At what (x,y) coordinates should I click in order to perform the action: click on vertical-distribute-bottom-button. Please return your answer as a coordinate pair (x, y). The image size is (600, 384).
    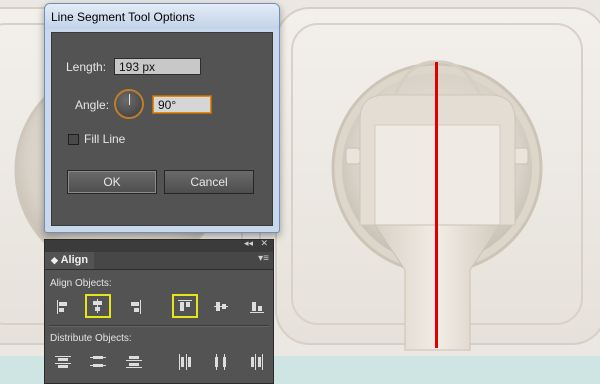
    Looking at the image, I should click on (134, 362).